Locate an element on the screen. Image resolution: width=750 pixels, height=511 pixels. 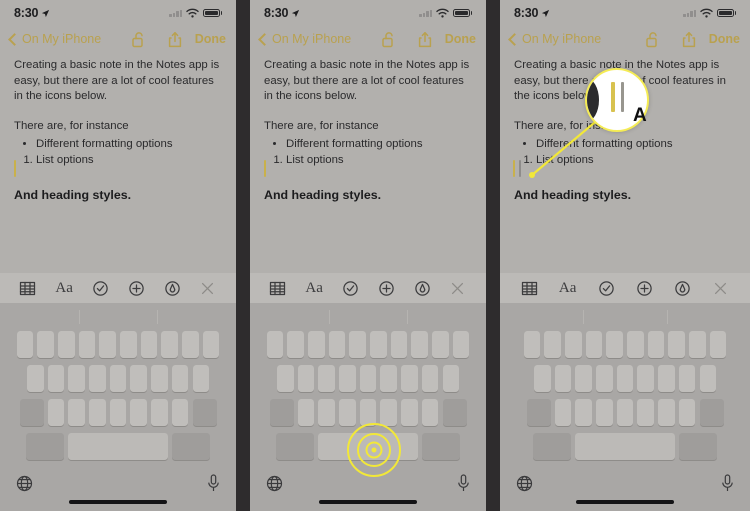
location-arrow-icon is located at coordinates (296, 13).